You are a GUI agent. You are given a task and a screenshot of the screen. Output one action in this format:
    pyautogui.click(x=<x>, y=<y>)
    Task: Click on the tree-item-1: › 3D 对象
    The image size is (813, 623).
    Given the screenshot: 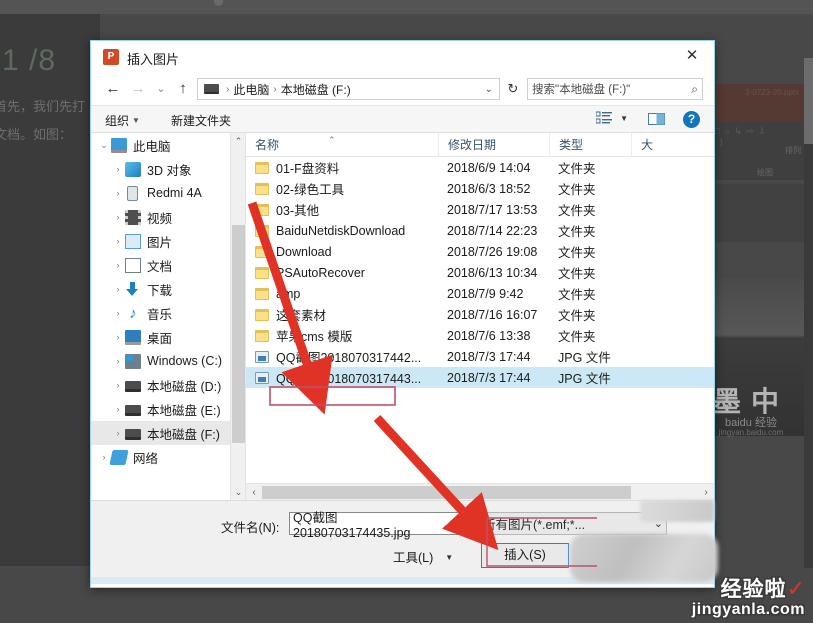 What is the action you would take?
    pyautogui.click(x=168, y=169)
    